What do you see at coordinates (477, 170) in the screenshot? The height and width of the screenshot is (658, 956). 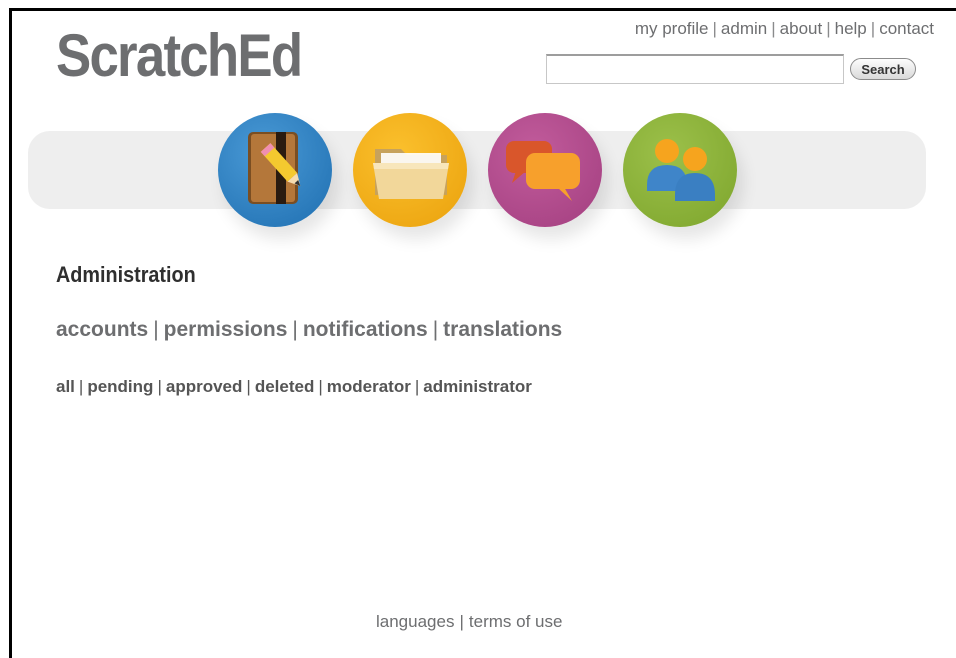 I see `nav-bar` at bounding box center [477, 170].